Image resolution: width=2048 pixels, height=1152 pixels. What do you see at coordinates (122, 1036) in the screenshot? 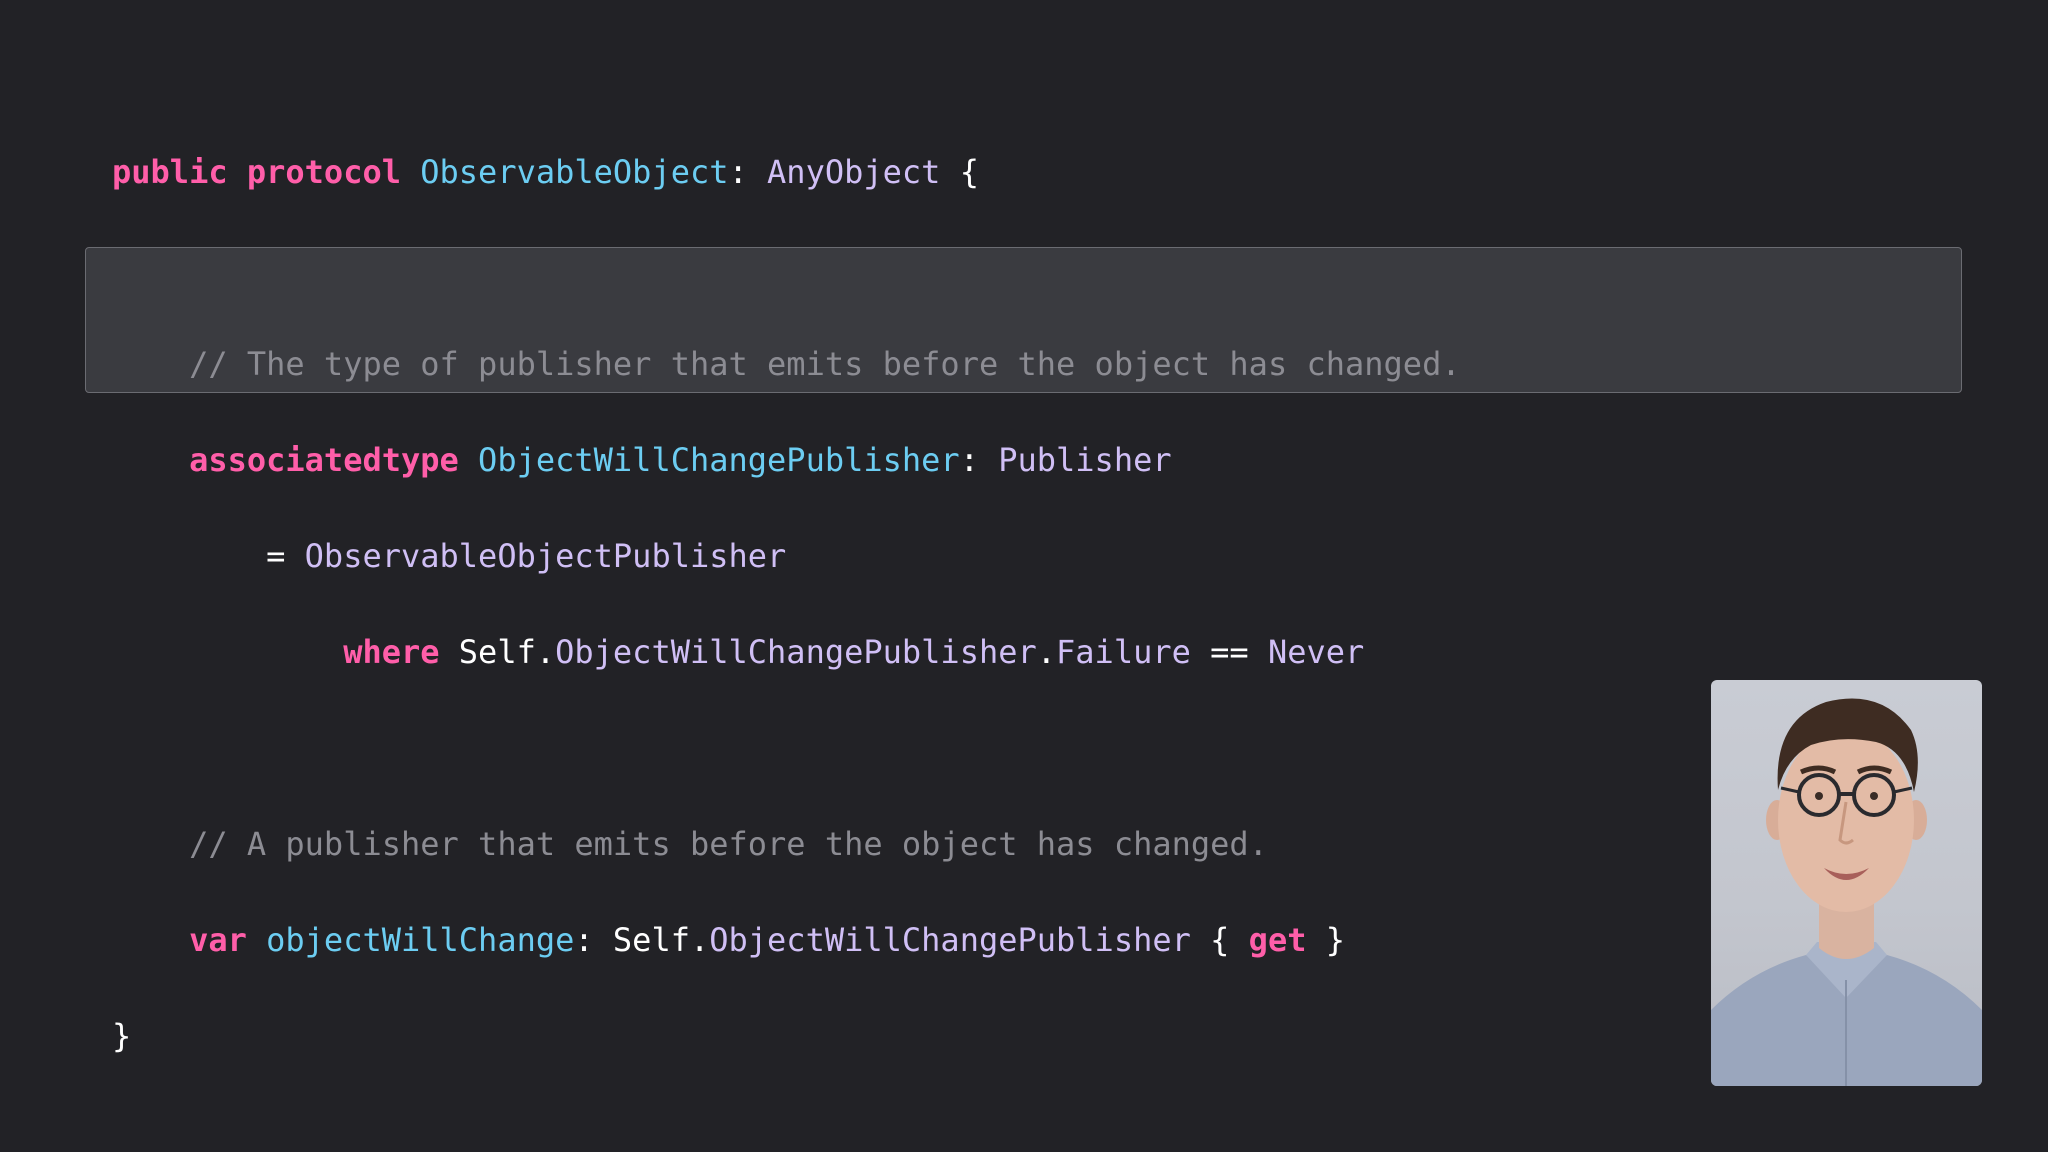
I see `closing-brace: }` at bounding box center [122, 1036].